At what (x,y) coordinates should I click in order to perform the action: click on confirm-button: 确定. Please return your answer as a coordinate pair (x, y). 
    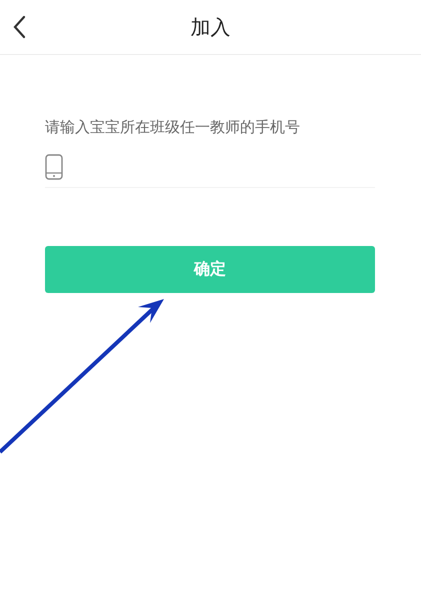
    Looking at the image, I should click on (210, 269).